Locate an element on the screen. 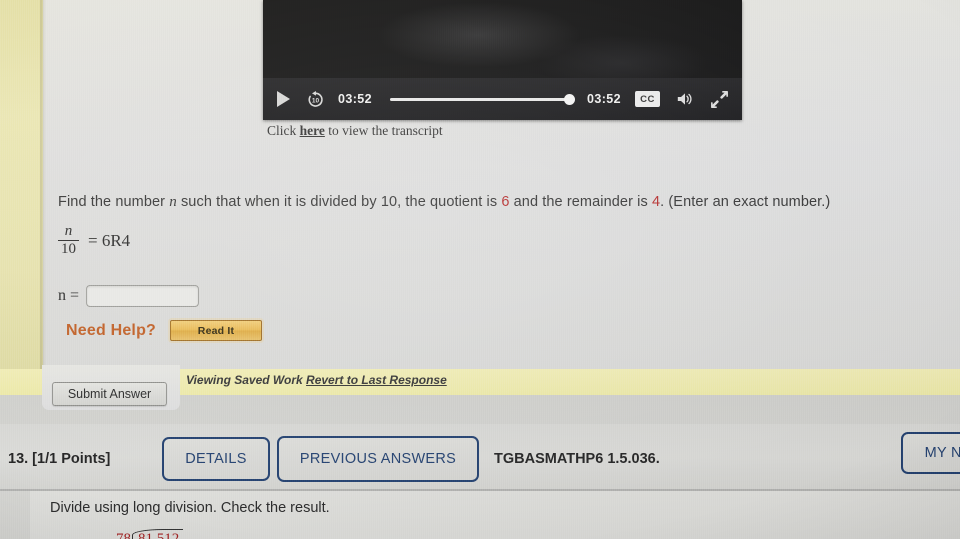 This screenshot has height=539, width=960. long-division-expression: 78 81,512 is located at coordinates (150, 534).